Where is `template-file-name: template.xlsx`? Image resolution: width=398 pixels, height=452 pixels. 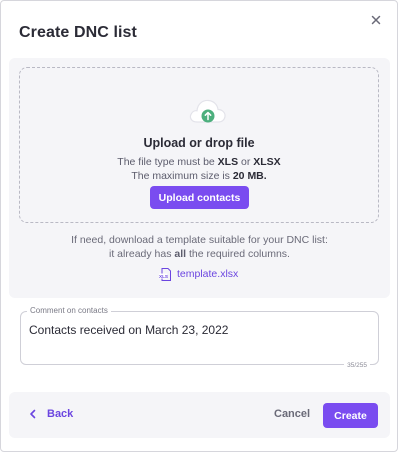
template-file-name: template.xlsx is located at coordinates (208, 274).